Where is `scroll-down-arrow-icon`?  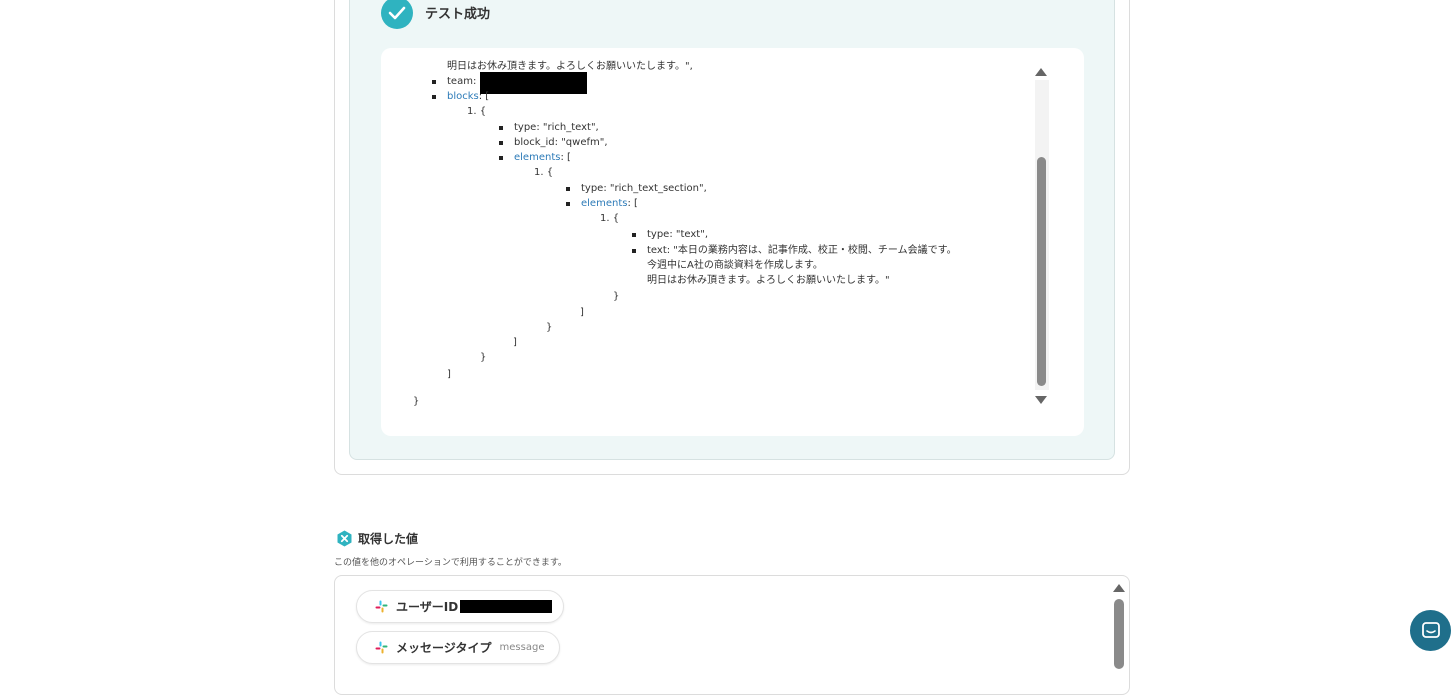 scroll-down-arrow-icon is located at coordinates (1041, 400).